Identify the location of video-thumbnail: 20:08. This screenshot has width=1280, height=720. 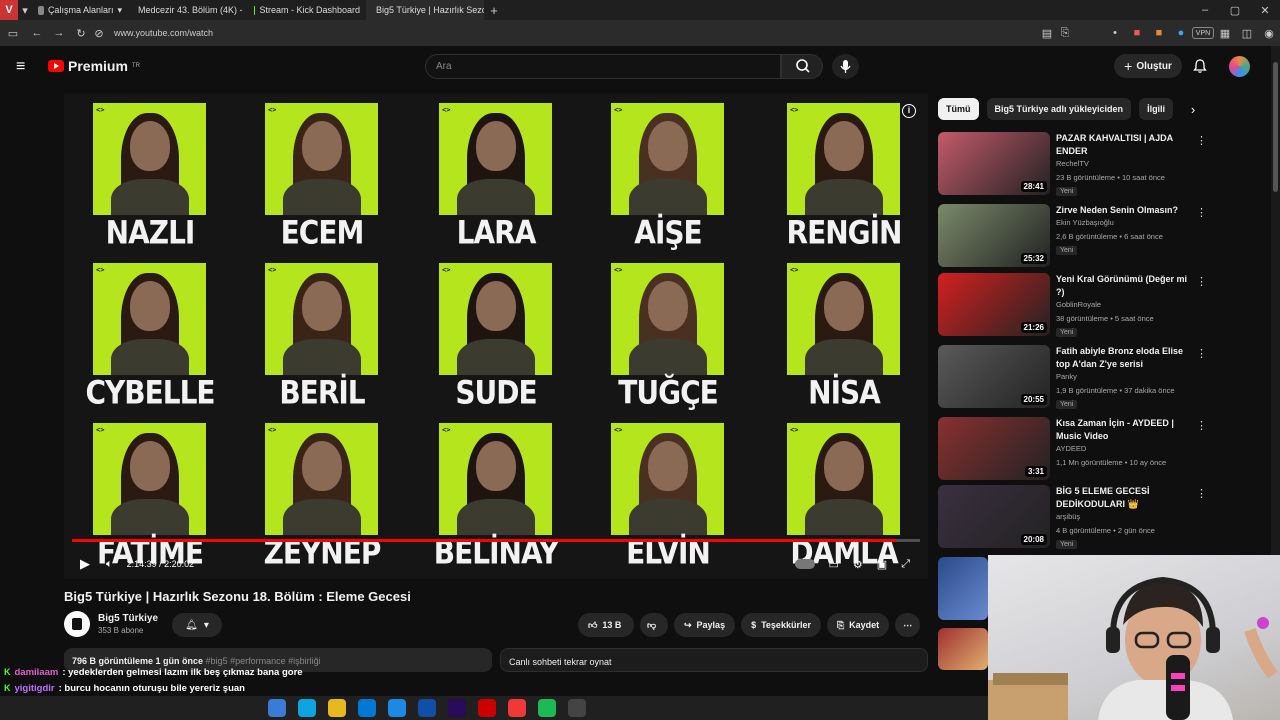
(994, 516).